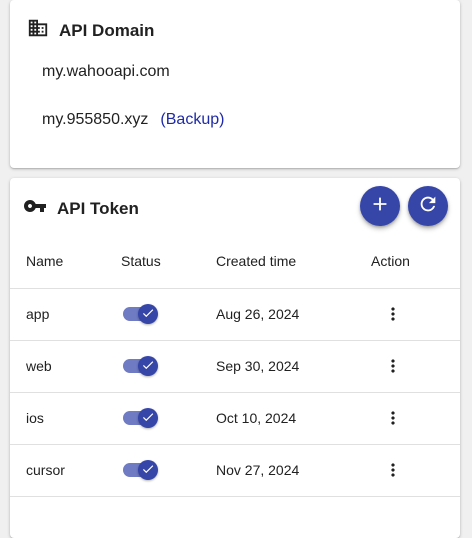  What do you see at coordinates (291, 366) in the screenshot?
I see `created-time: Sep 30, 2024` at bounding box center [291, 366].